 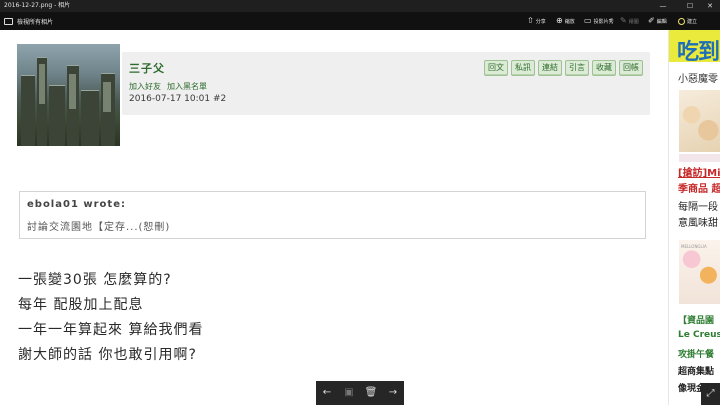 I want to click on post-line: 一年一年算起來 算給我們看, so click(x=111, y=330).